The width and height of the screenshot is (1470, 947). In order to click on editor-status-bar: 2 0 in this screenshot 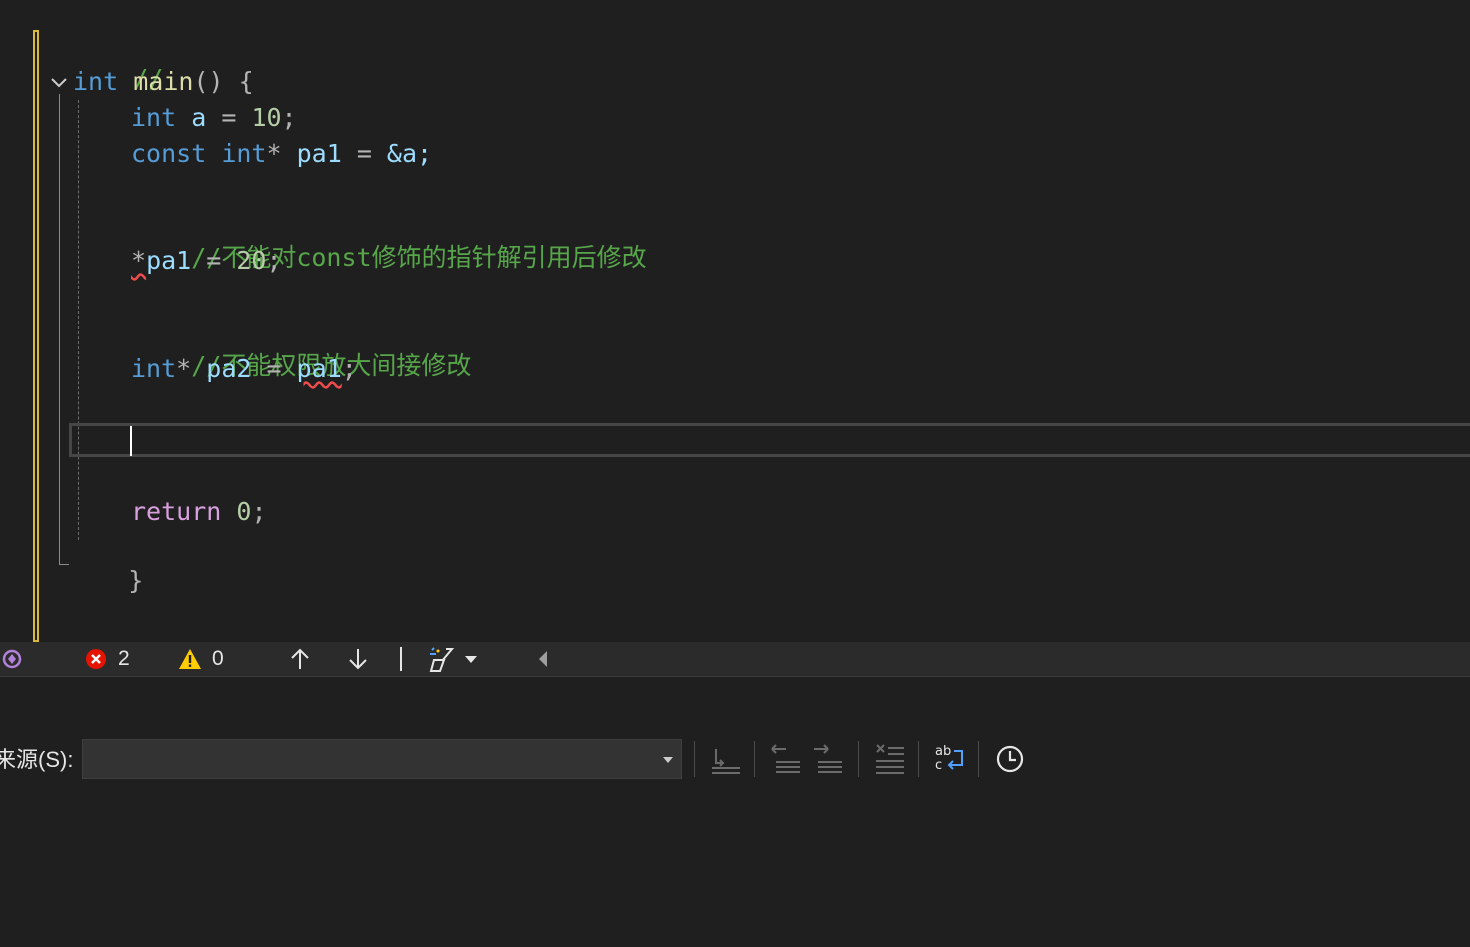, I will do `click(735, 659)`.